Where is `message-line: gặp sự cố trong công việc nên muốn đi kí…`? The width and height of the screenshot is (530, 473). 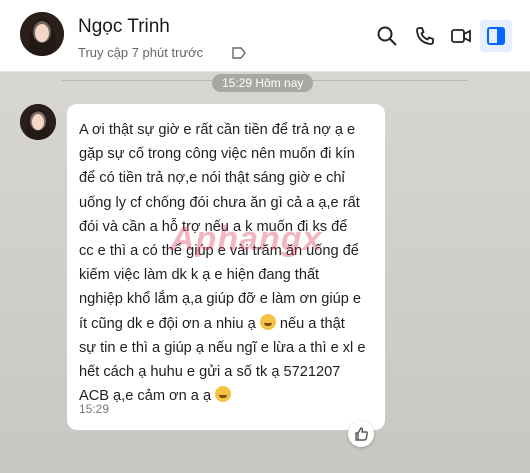
message-line: gặp sự cố trong công việc nên muốn đi kí… is located at coordinates (217, 154).